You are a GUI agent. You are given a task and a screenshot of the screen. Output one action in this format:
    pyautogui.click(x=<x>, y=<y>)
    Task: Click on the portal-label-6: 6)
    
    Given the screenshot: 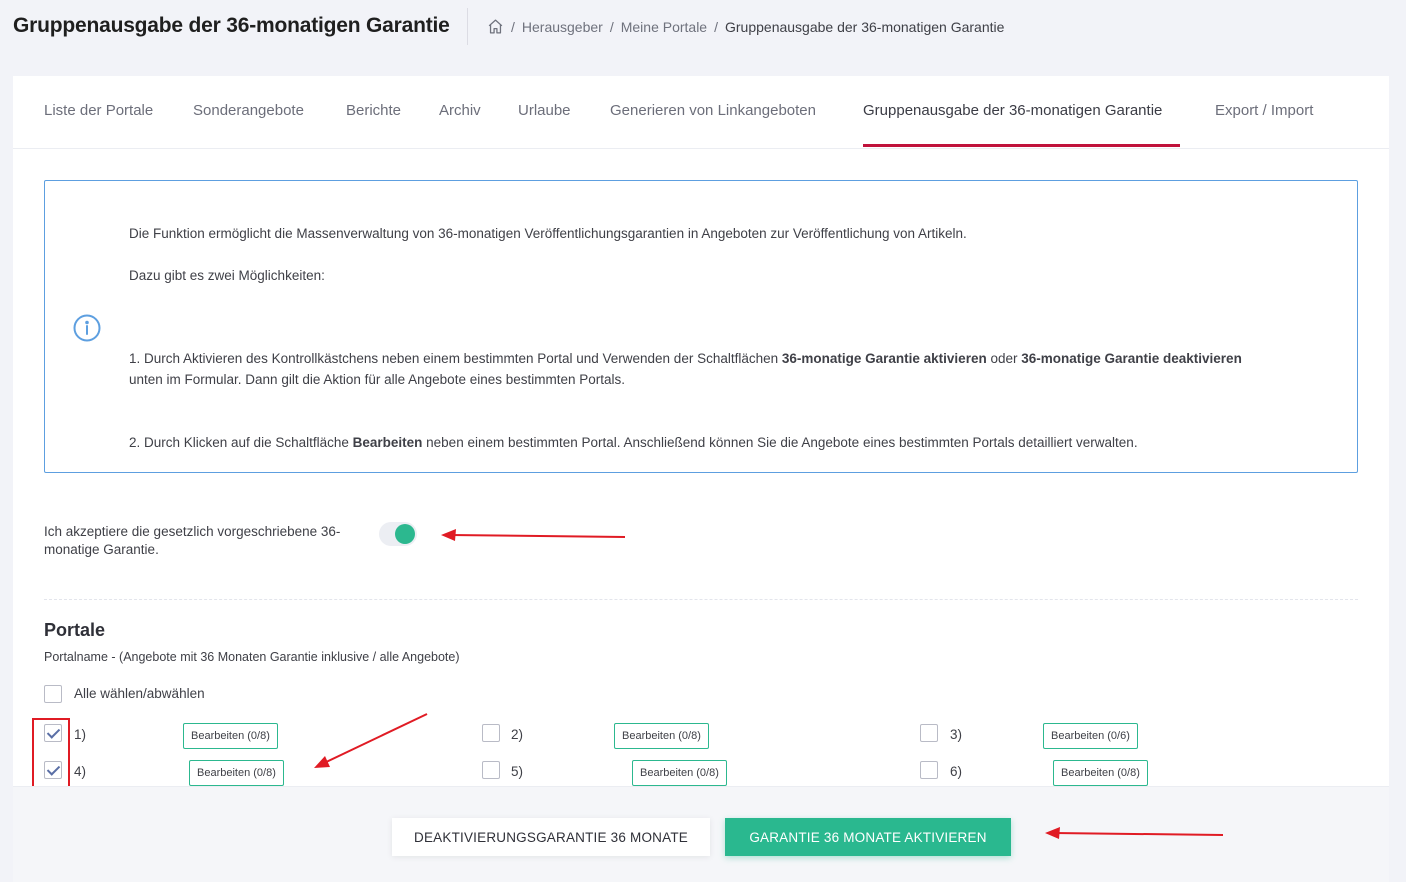 What is the action you would take?
    pyautogui.click(x=956, y=771)
    